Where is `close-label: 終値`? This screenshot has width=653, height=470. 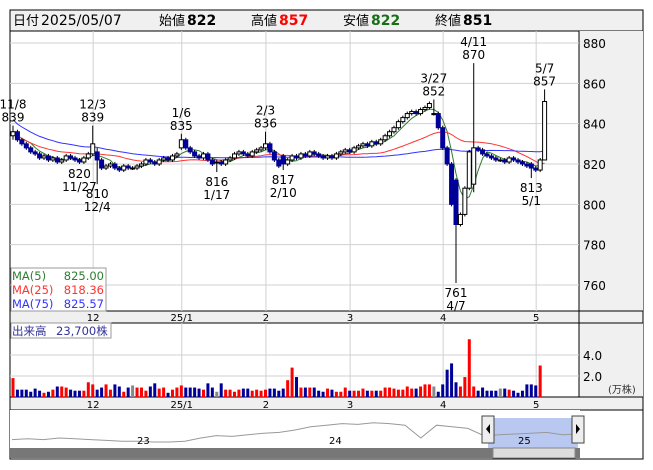 close-label: 終値 is located at coordinates (448, 21).